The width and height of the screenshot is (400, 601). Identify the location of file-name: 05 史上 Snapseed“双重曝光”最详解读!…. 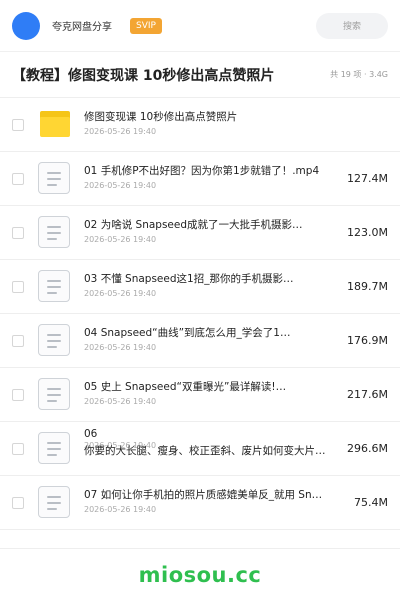
(185, 386).